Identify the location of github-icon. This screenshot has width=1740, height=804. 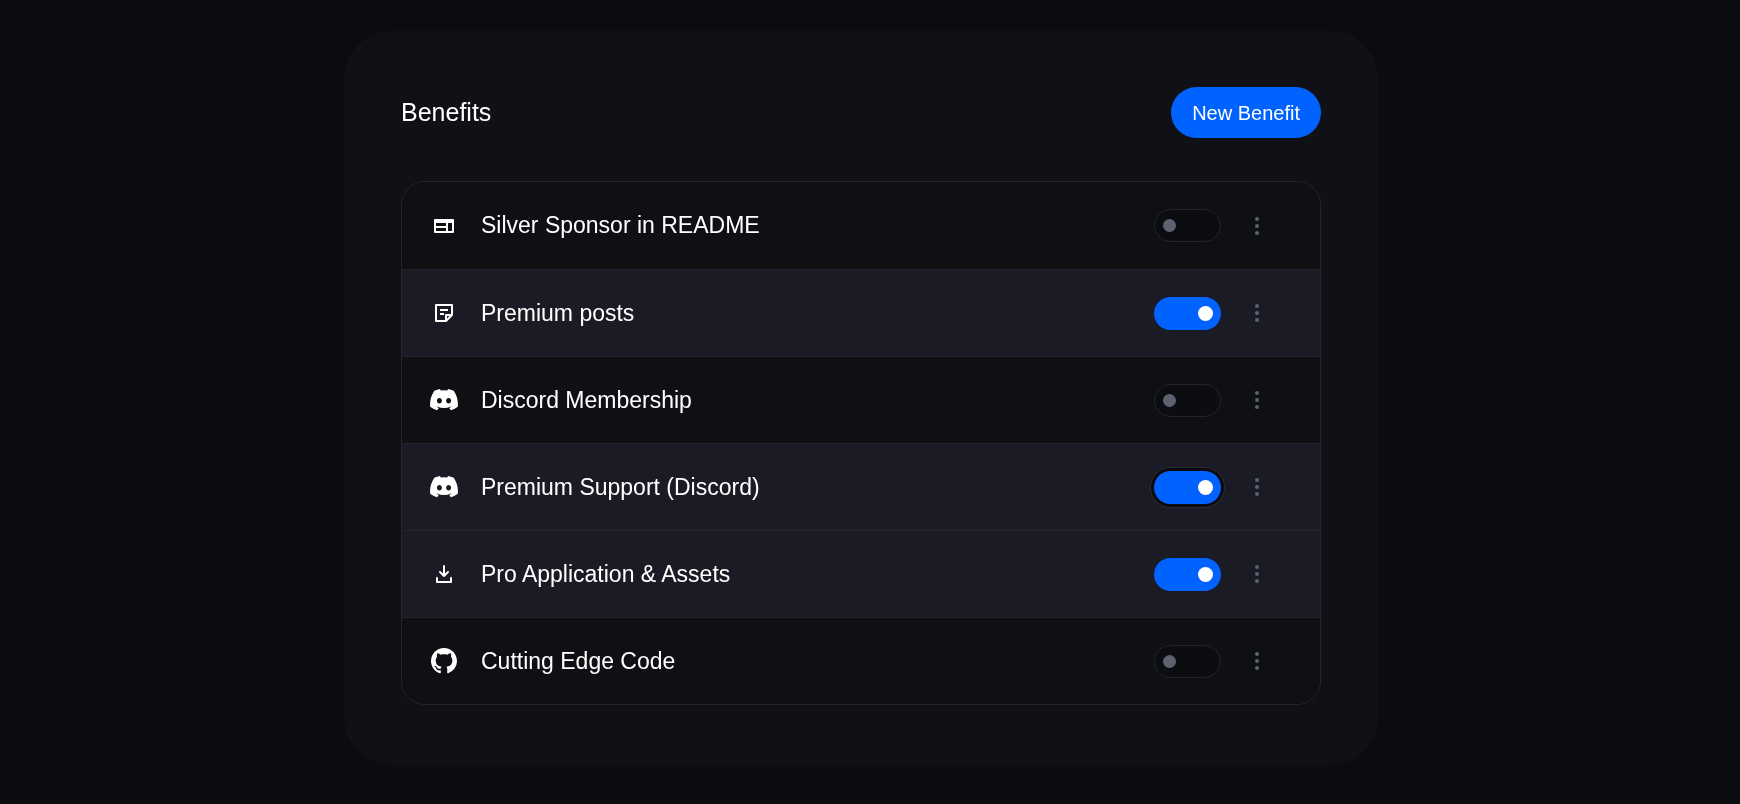
(444, 661).